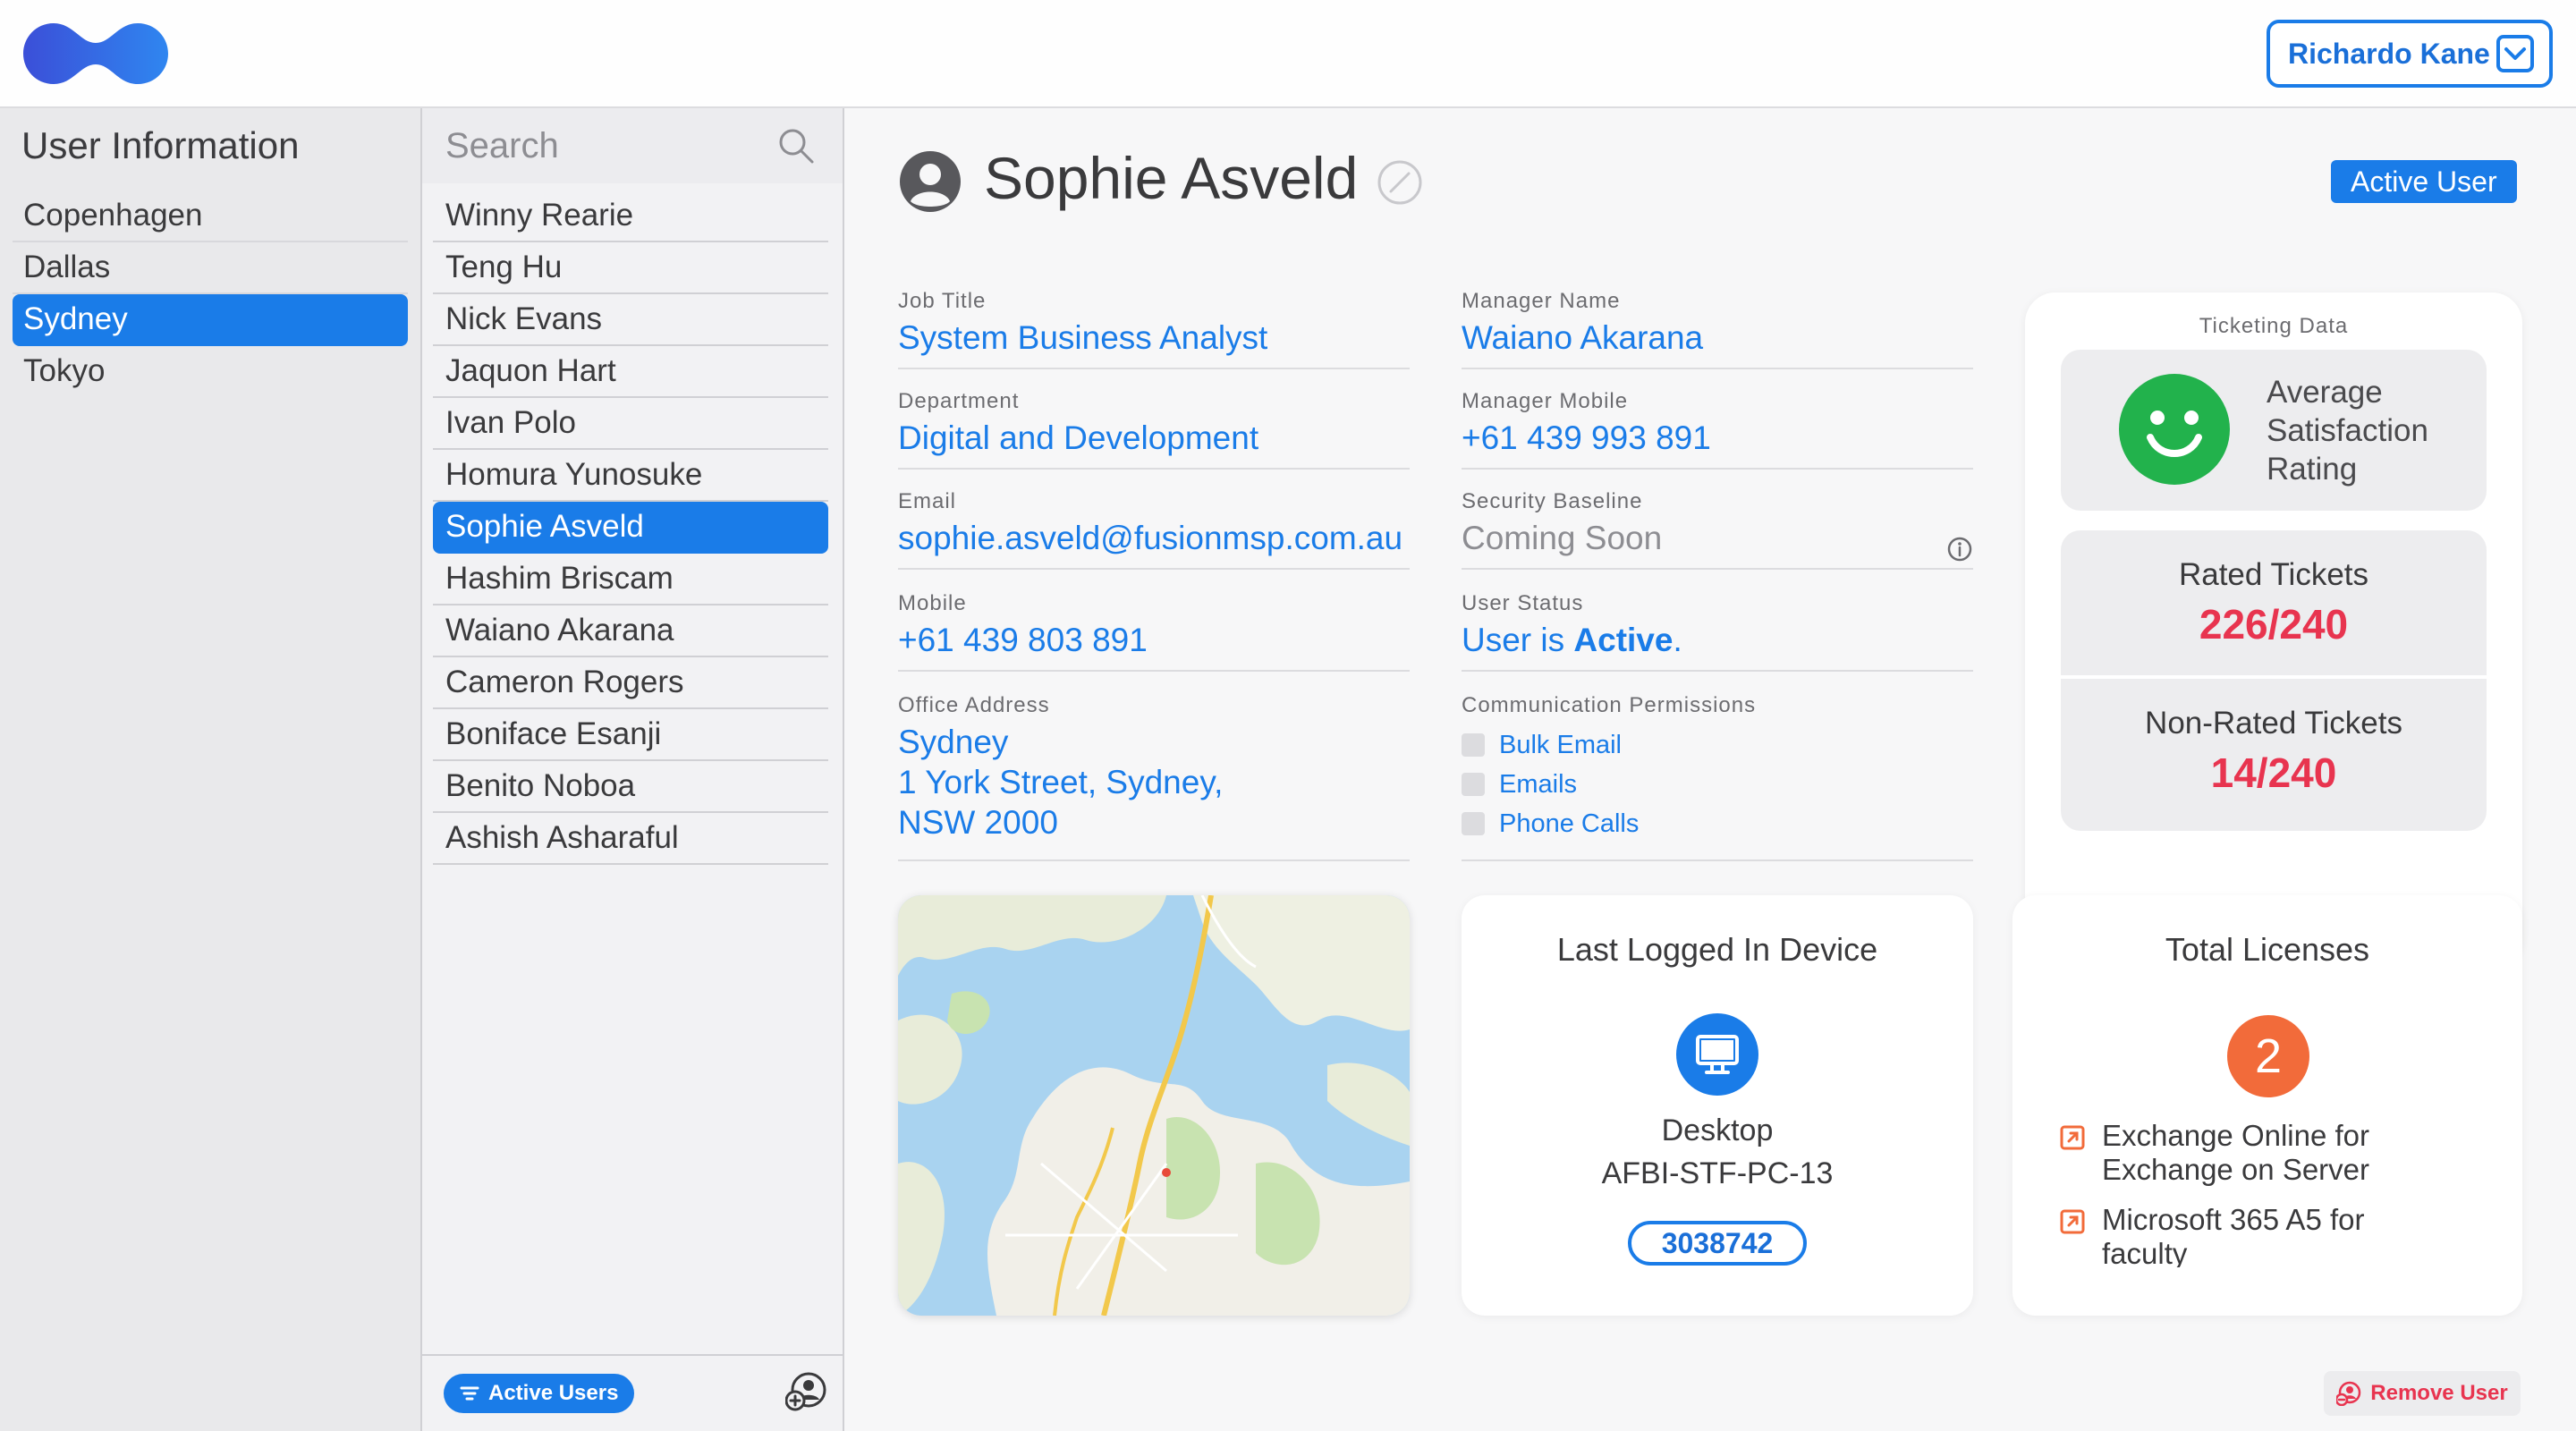 The image size is (2576, 1431). Describe the element at coordinates (1538, 784) in the screenshot. I see `permission-label: Emails` at that location.